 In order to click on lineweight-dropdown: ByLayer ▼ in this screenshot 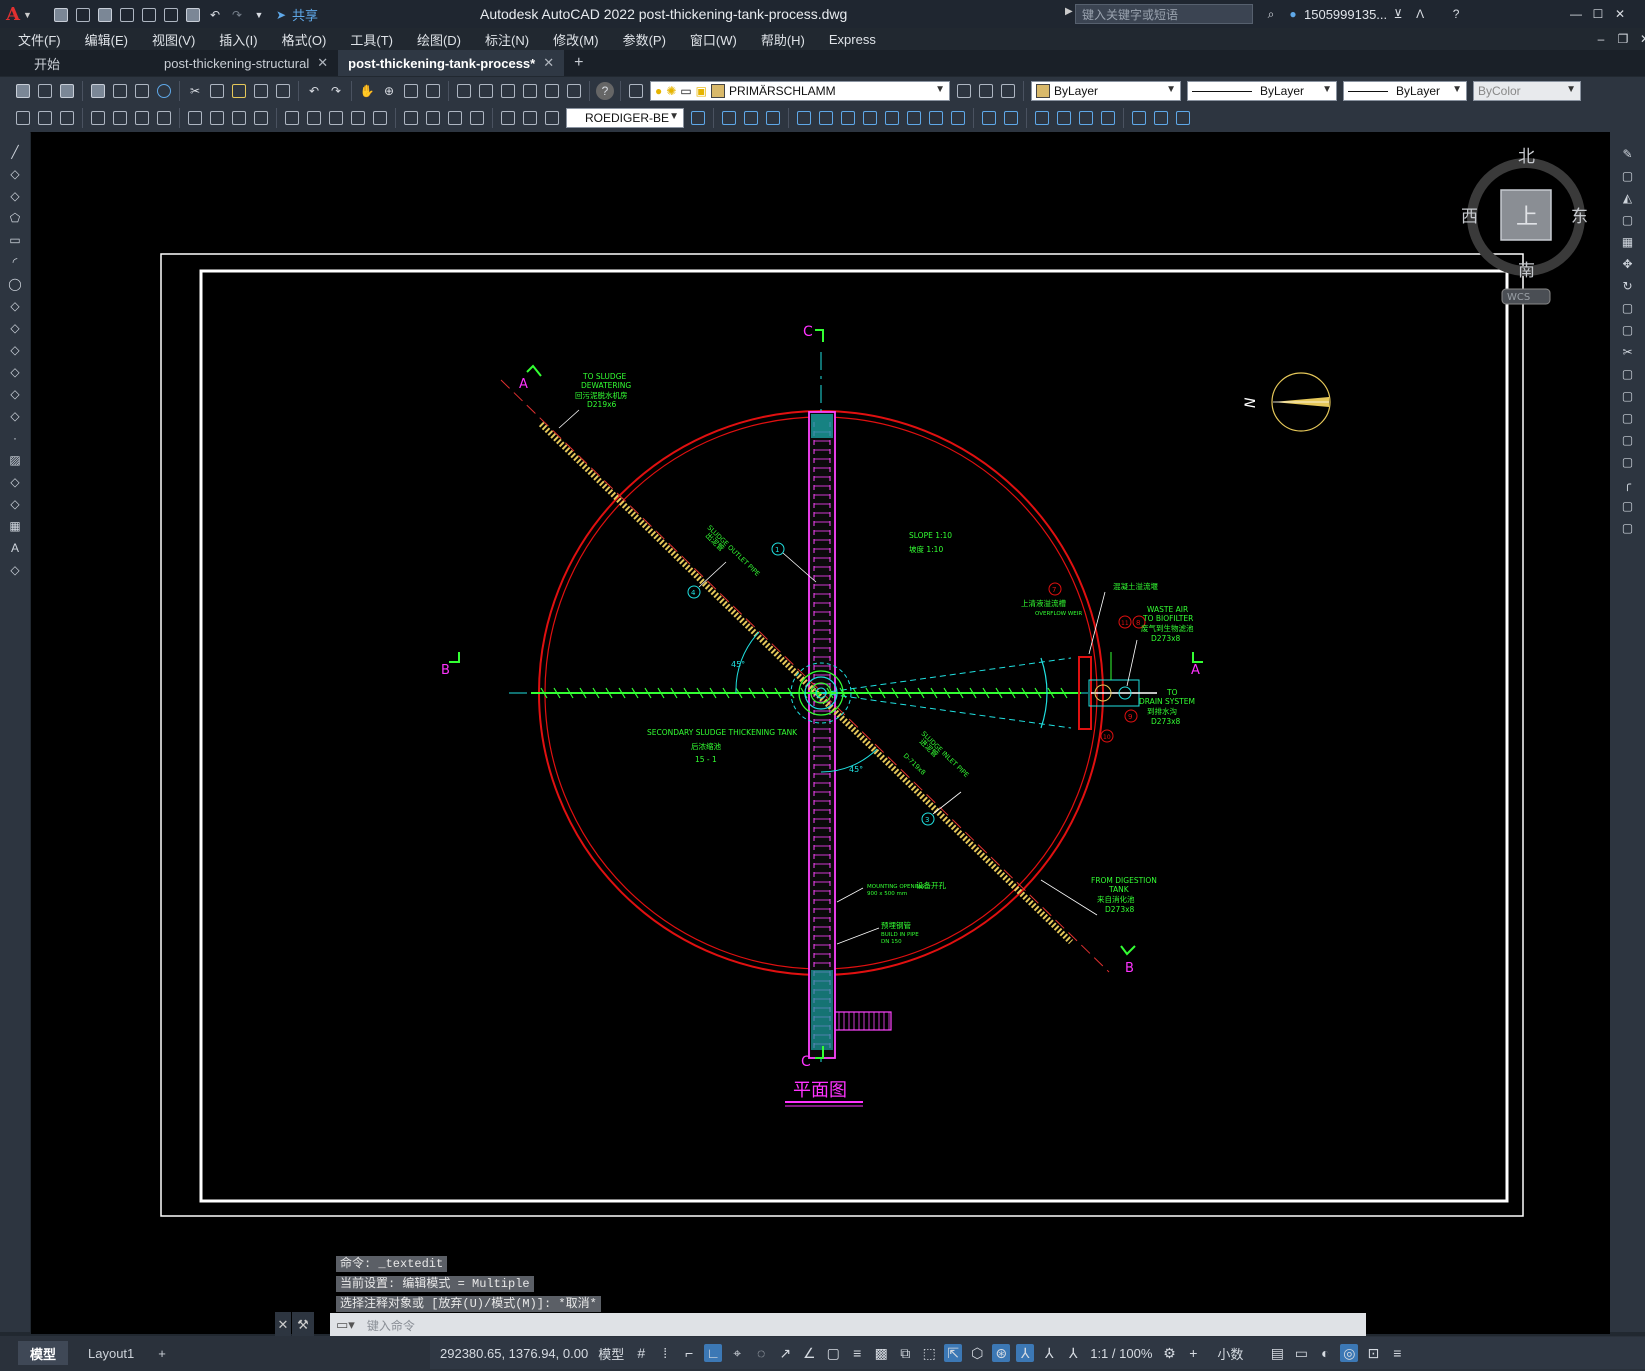, I will do `click(1405, 91)`.